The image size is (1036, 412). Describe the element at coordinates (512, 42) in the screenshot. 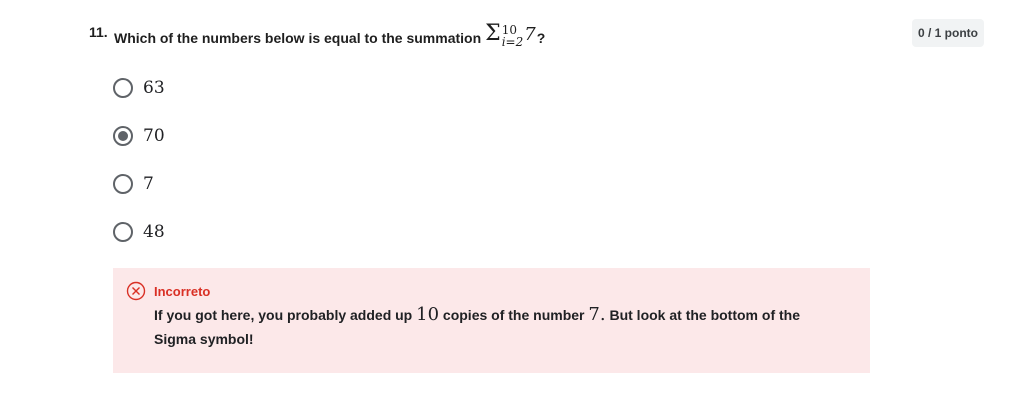

I see `summation-lower-limit: i=2` at that location.